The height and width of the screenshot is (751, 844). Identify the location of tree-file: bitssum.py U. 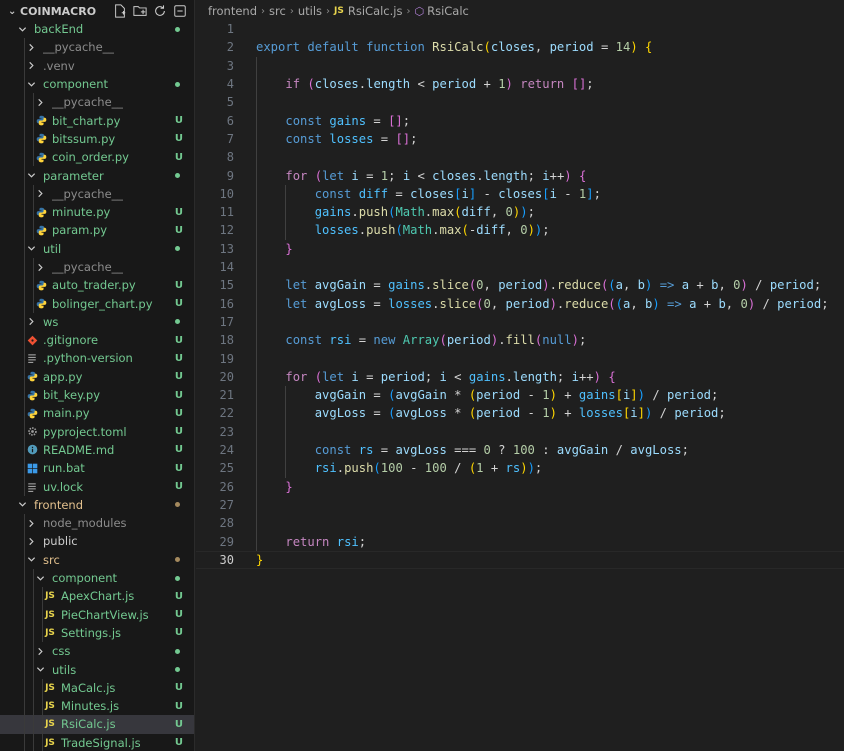
(97, 139).